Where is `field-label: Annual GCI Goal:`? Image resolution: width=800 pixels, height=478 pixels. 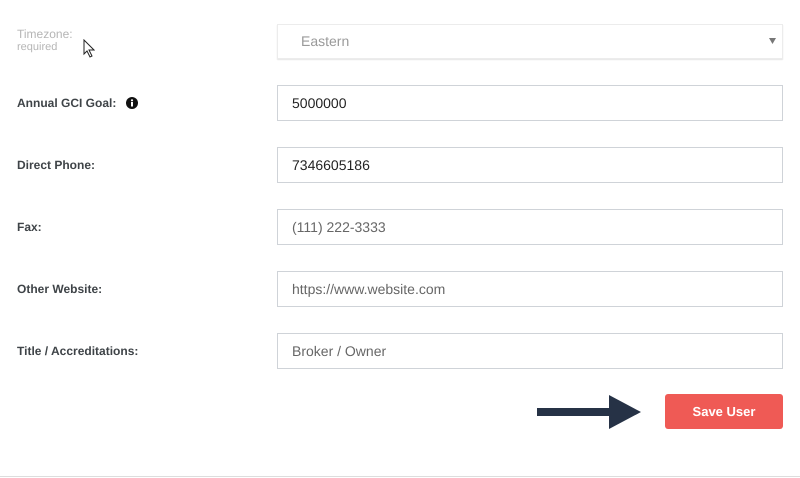
field-label: Annual GCI Goal: is located at coordinates (66, 103).